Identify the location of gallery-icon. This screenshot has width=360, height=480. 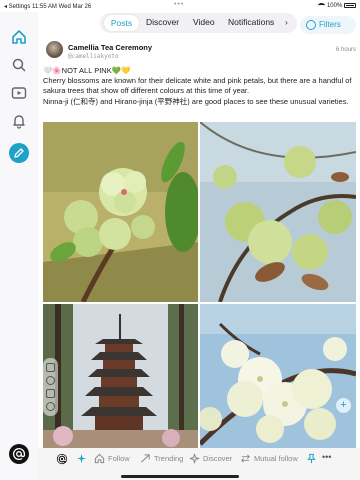
(50, 393).